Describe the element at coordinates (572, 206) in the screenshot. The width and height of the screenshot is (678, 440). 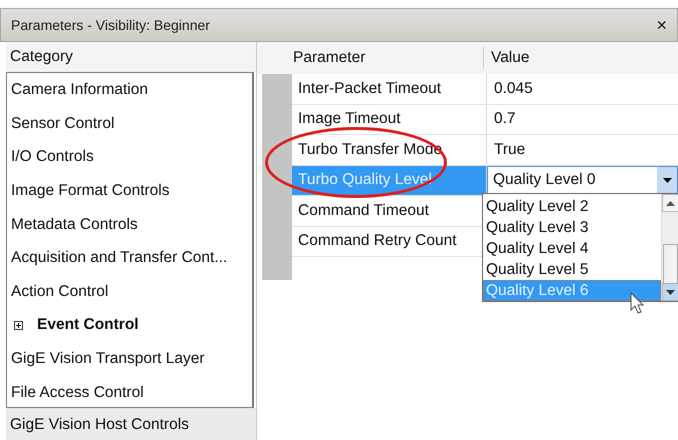
I see `dropdown-option: Quality Level 2` at that location.